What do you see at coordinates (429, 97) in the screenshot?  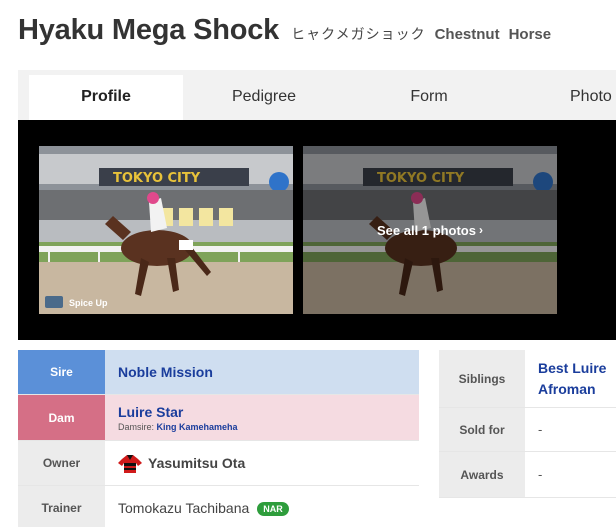 I see `tab-form: Form` at bounding box center [429, 97].